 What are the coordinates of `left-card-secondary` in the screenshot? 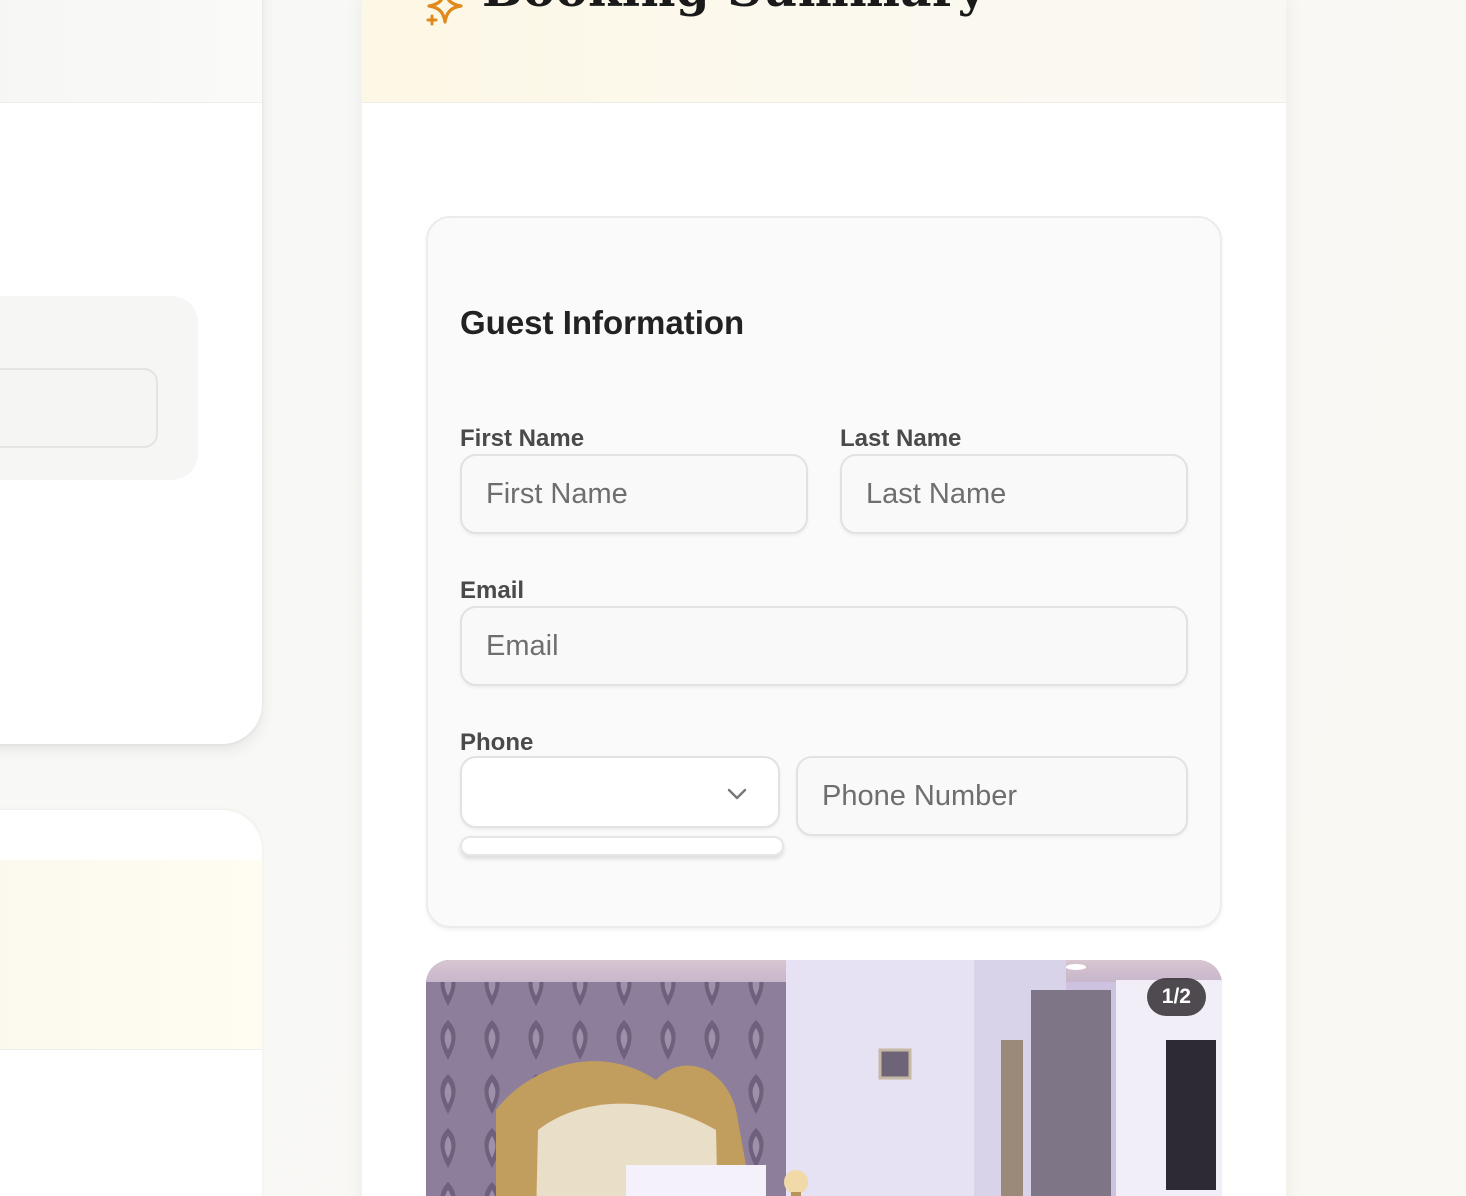 It's located at (131, 1003).